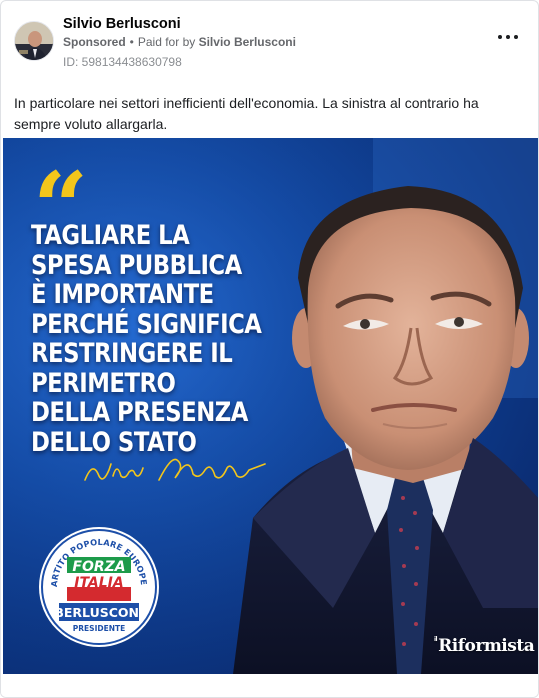 This screenshot has height=698, width=539. I want to click on quote-line-2: SPESA PUBBLICA, so click(136, 265).